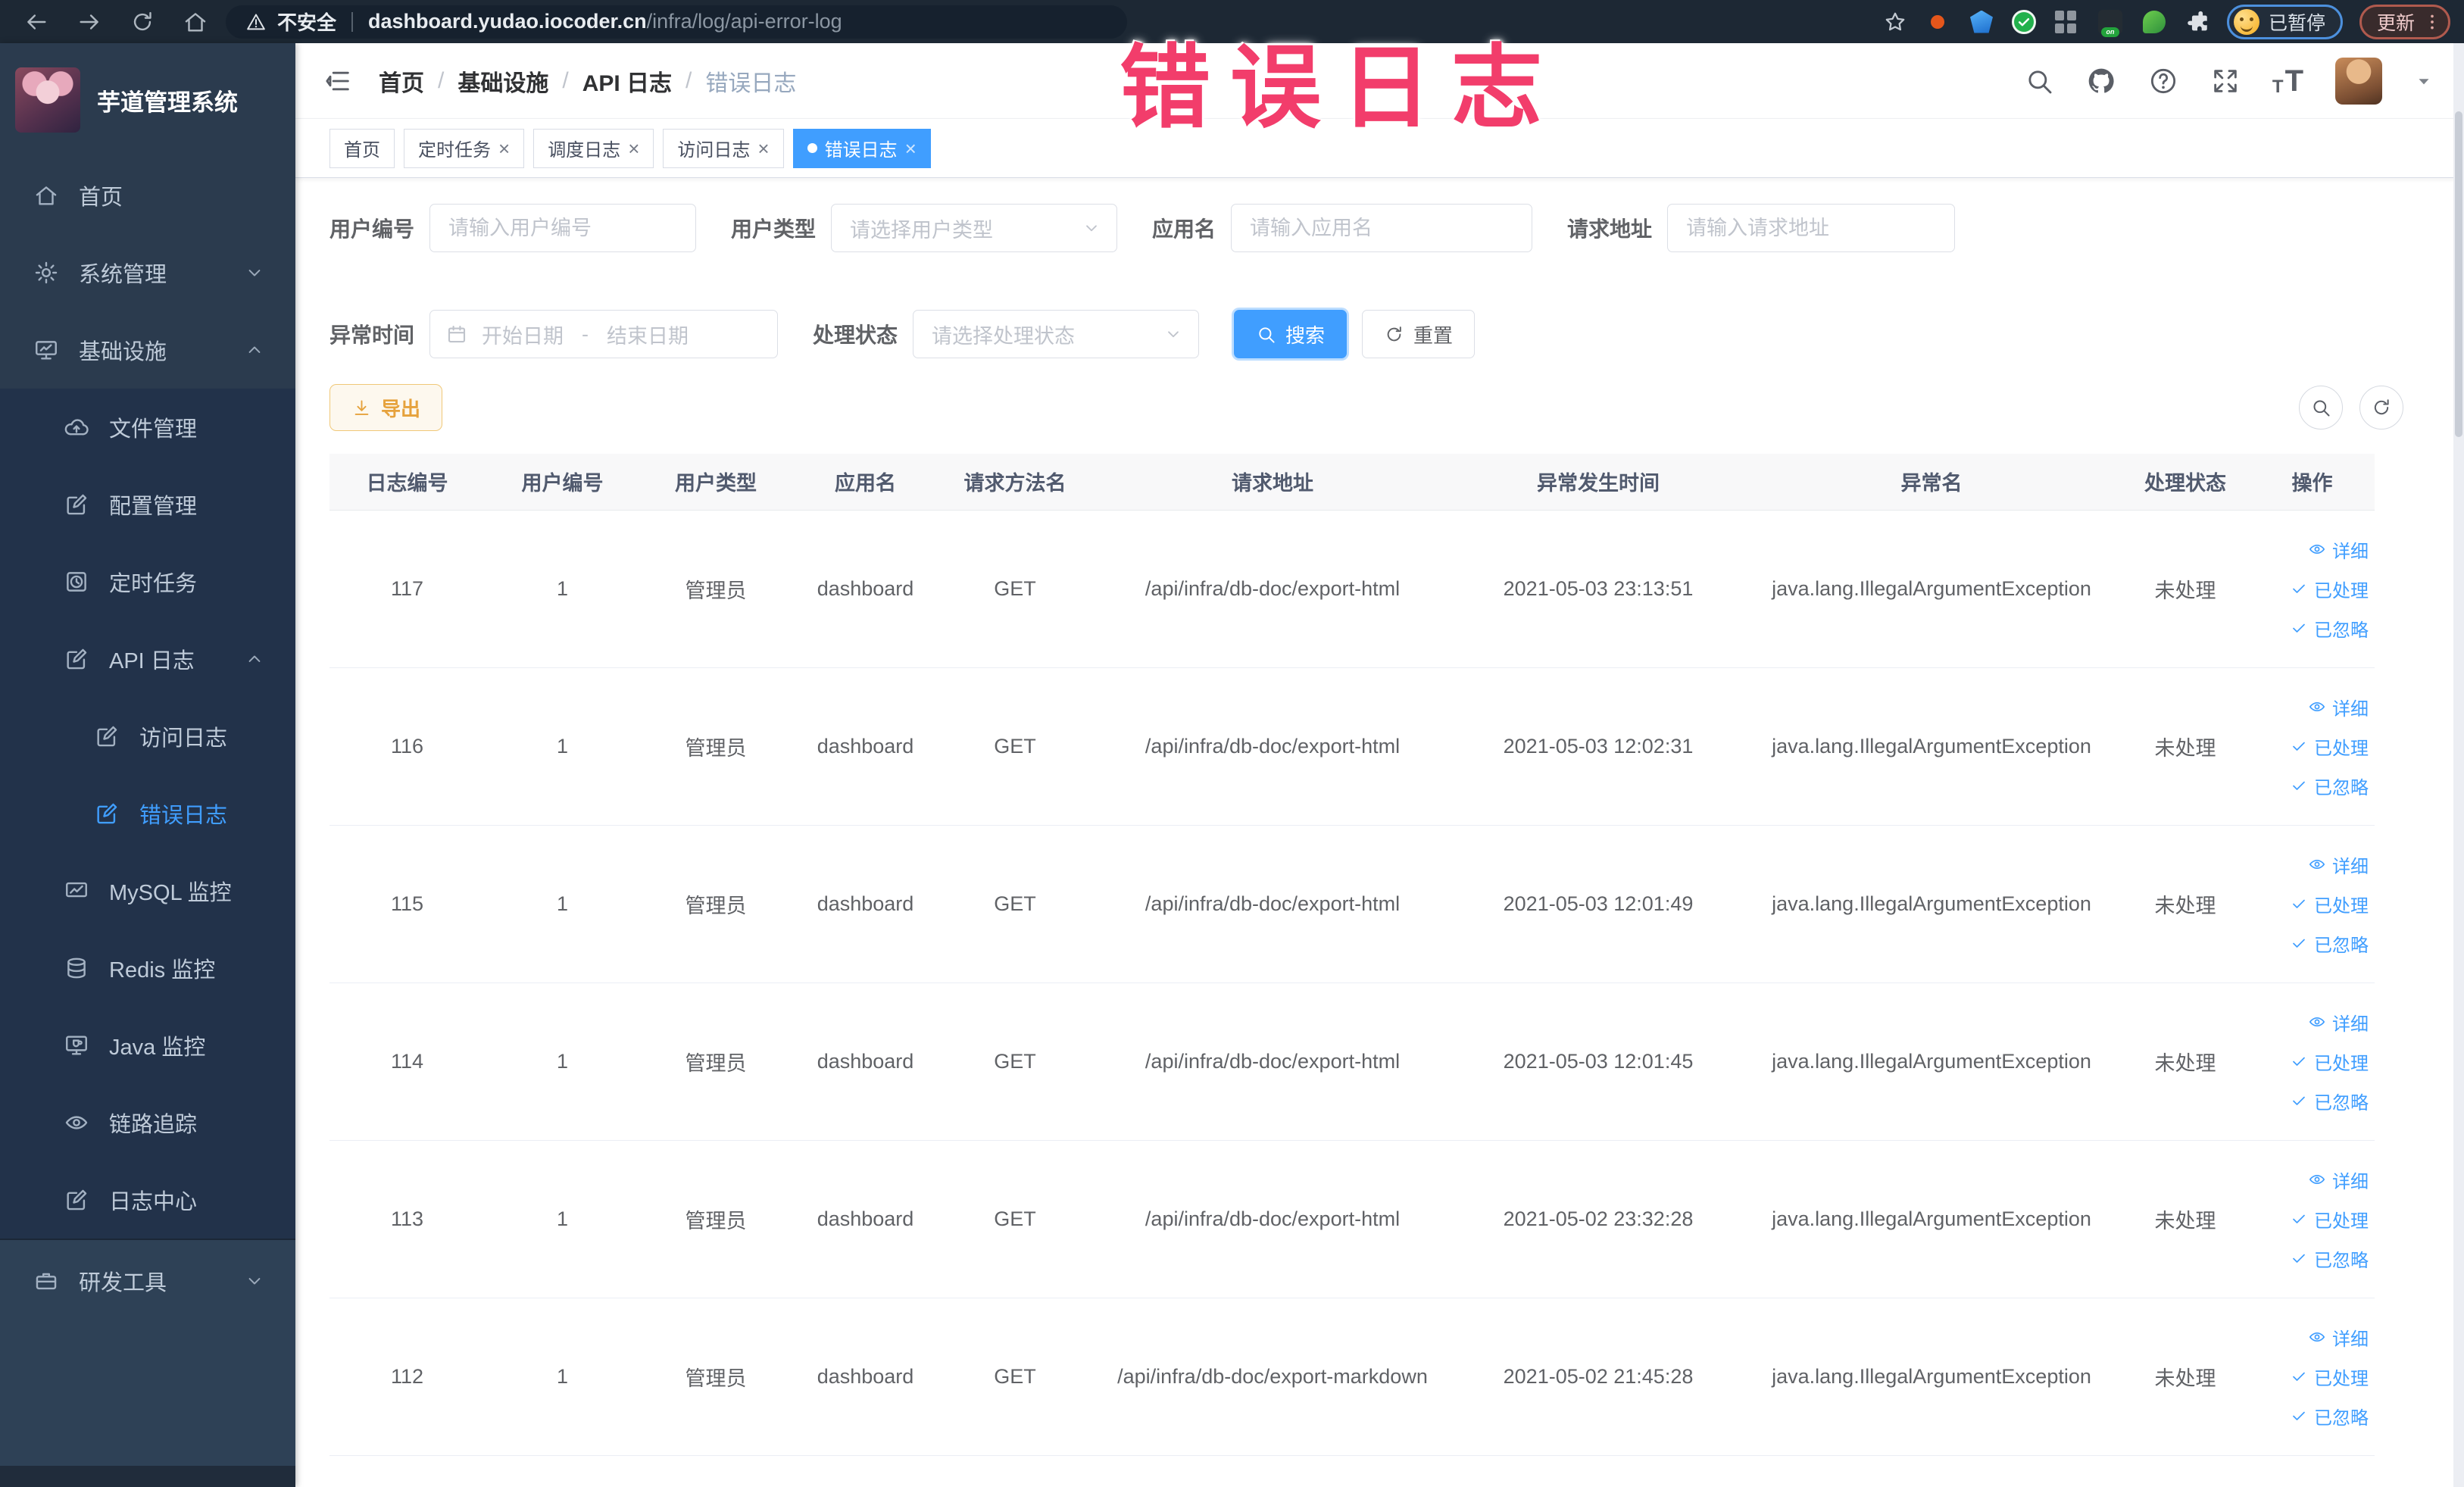 Image resolution: width=2464 pixels, height=1487 pixels. What do you see at coordinates (604, 334) in the screenshot?
I see `exception-time-range: 开始日期 - 结束日期` at bounding box center [604, 334].